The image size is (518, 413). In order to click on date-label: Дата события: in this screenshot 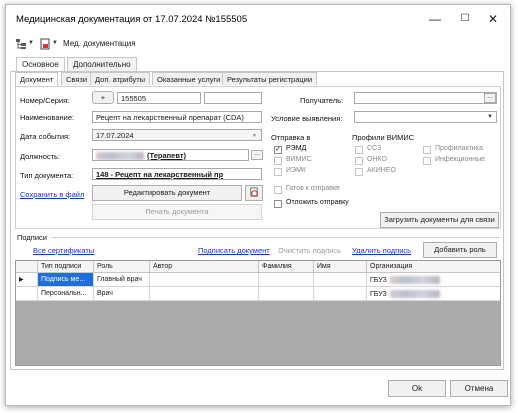, I will do `click(45, 136)`.